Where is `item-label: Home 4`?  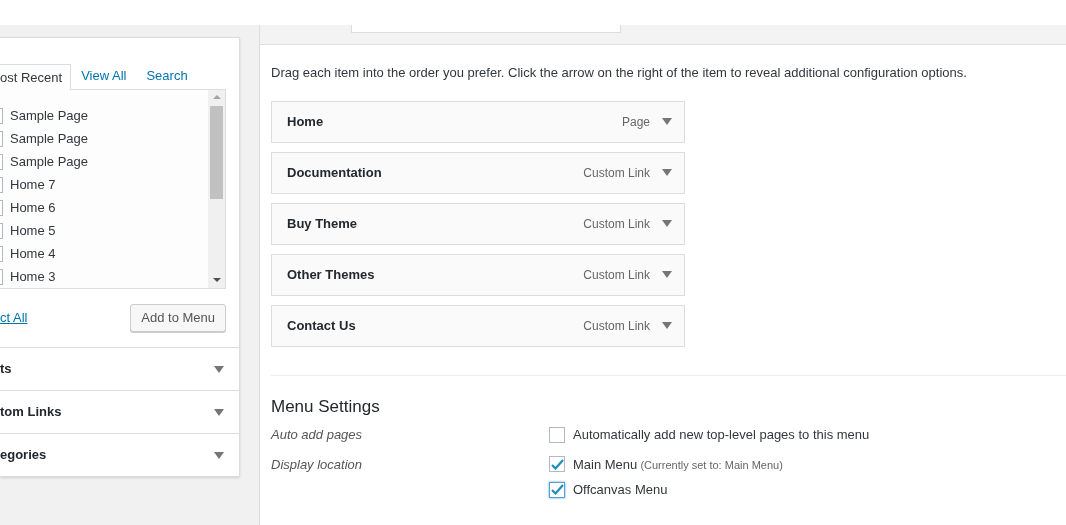
item-label: Home 4 is located at coordinates (33, 253).